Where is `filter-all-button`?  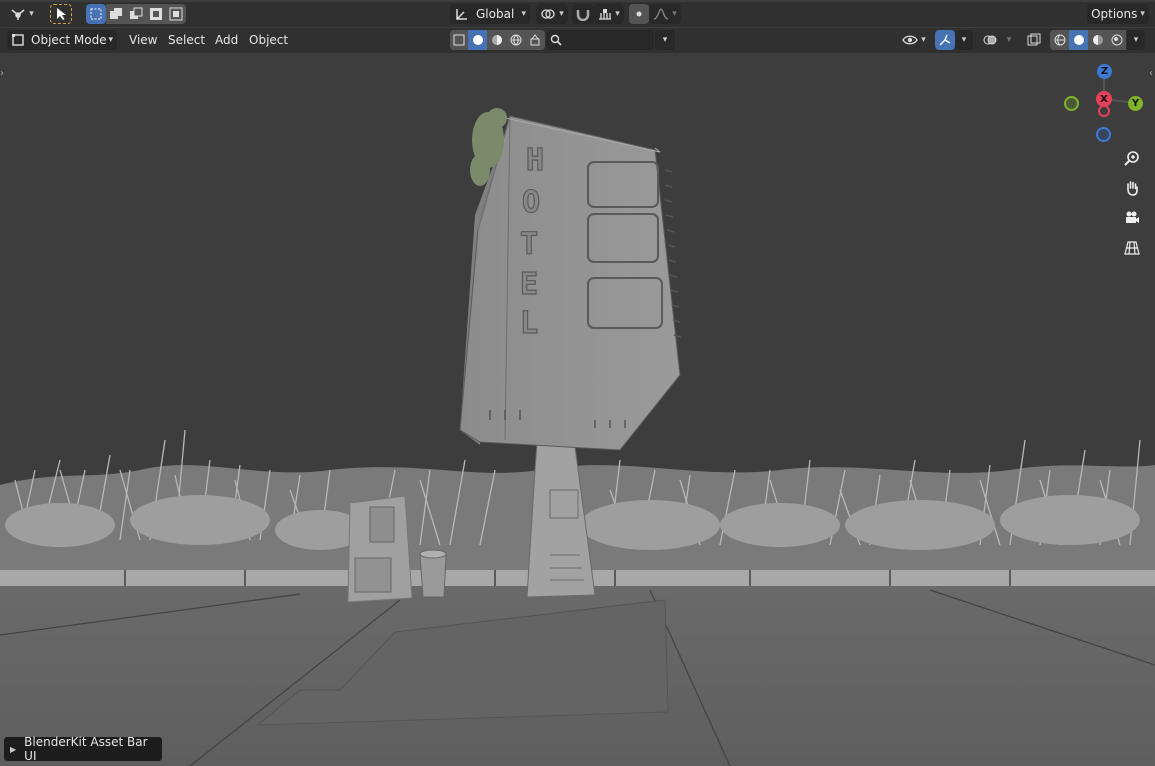 filter-all-button is located at coordinates (459, 40).